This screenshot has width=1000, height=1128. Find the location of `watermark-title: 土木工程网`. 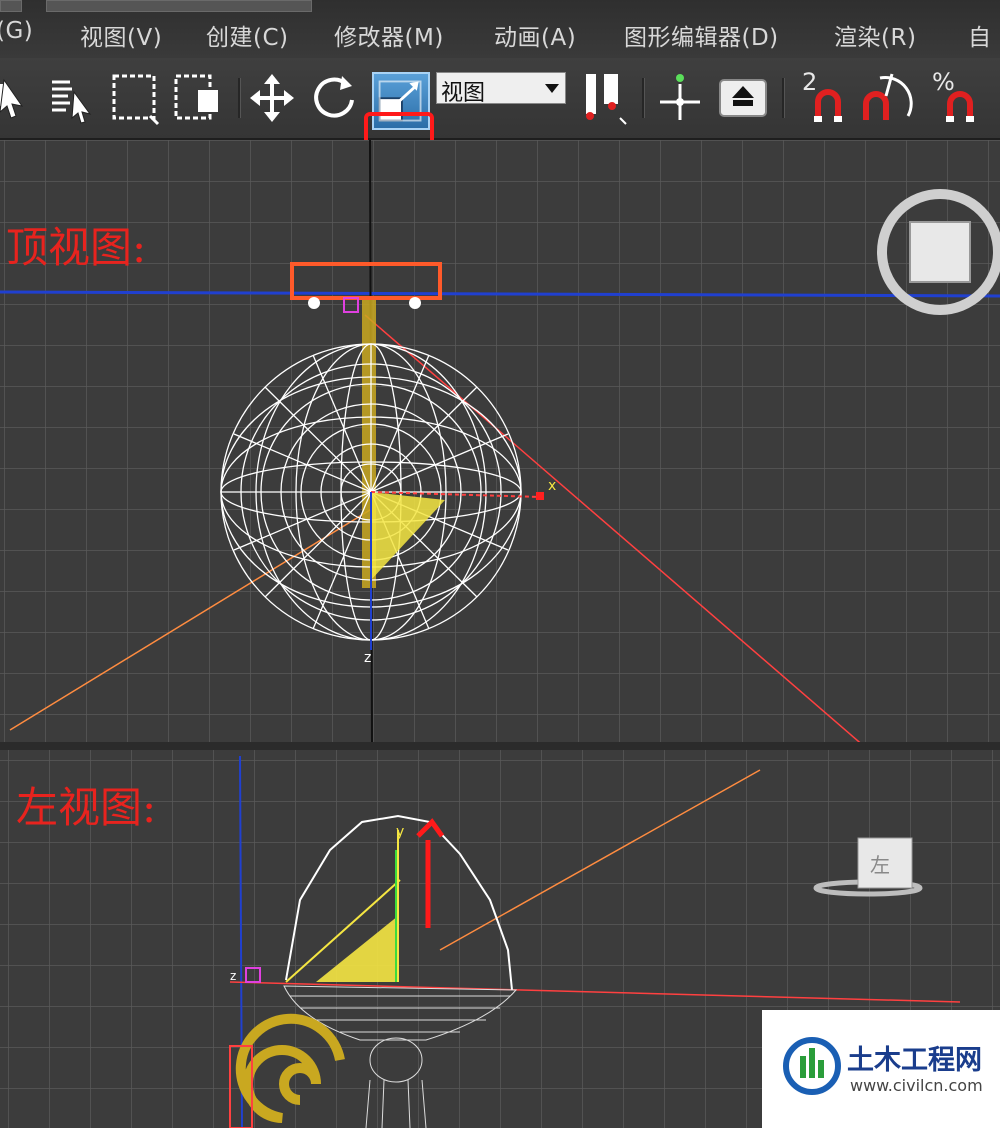

watermark-title: 土木工程网 is located at coordinates (914, 1060).